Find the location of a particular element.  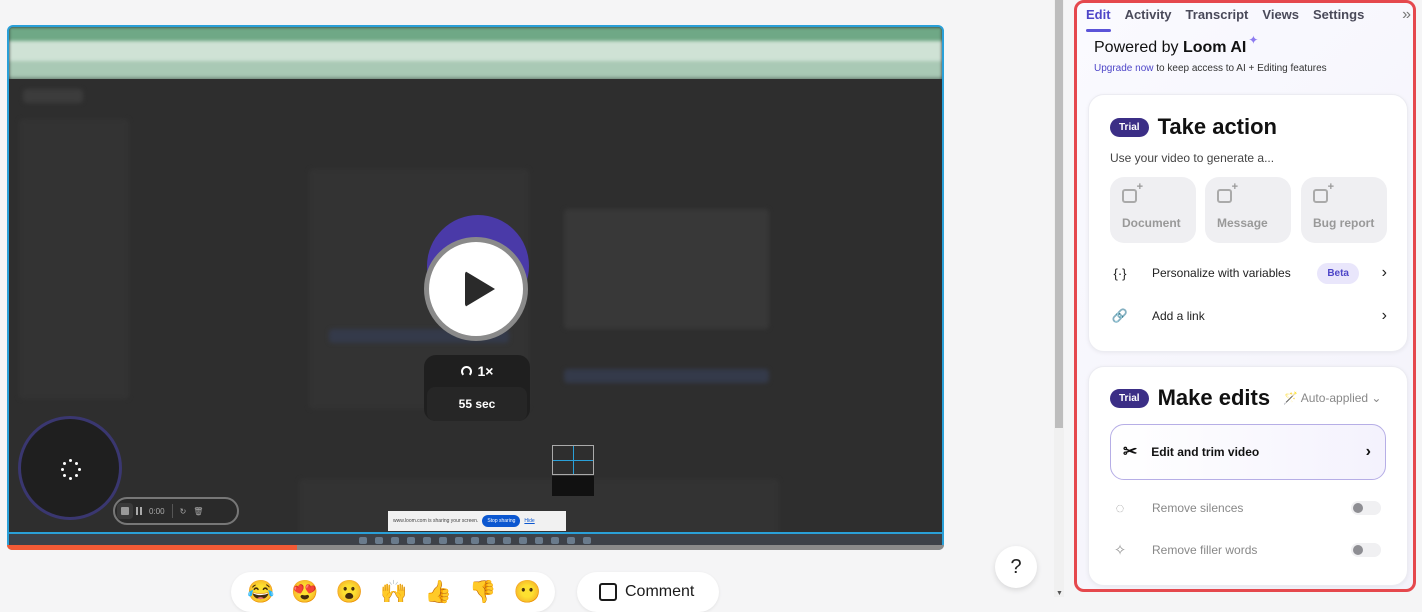

play-button is located at coordinates (476, 289).